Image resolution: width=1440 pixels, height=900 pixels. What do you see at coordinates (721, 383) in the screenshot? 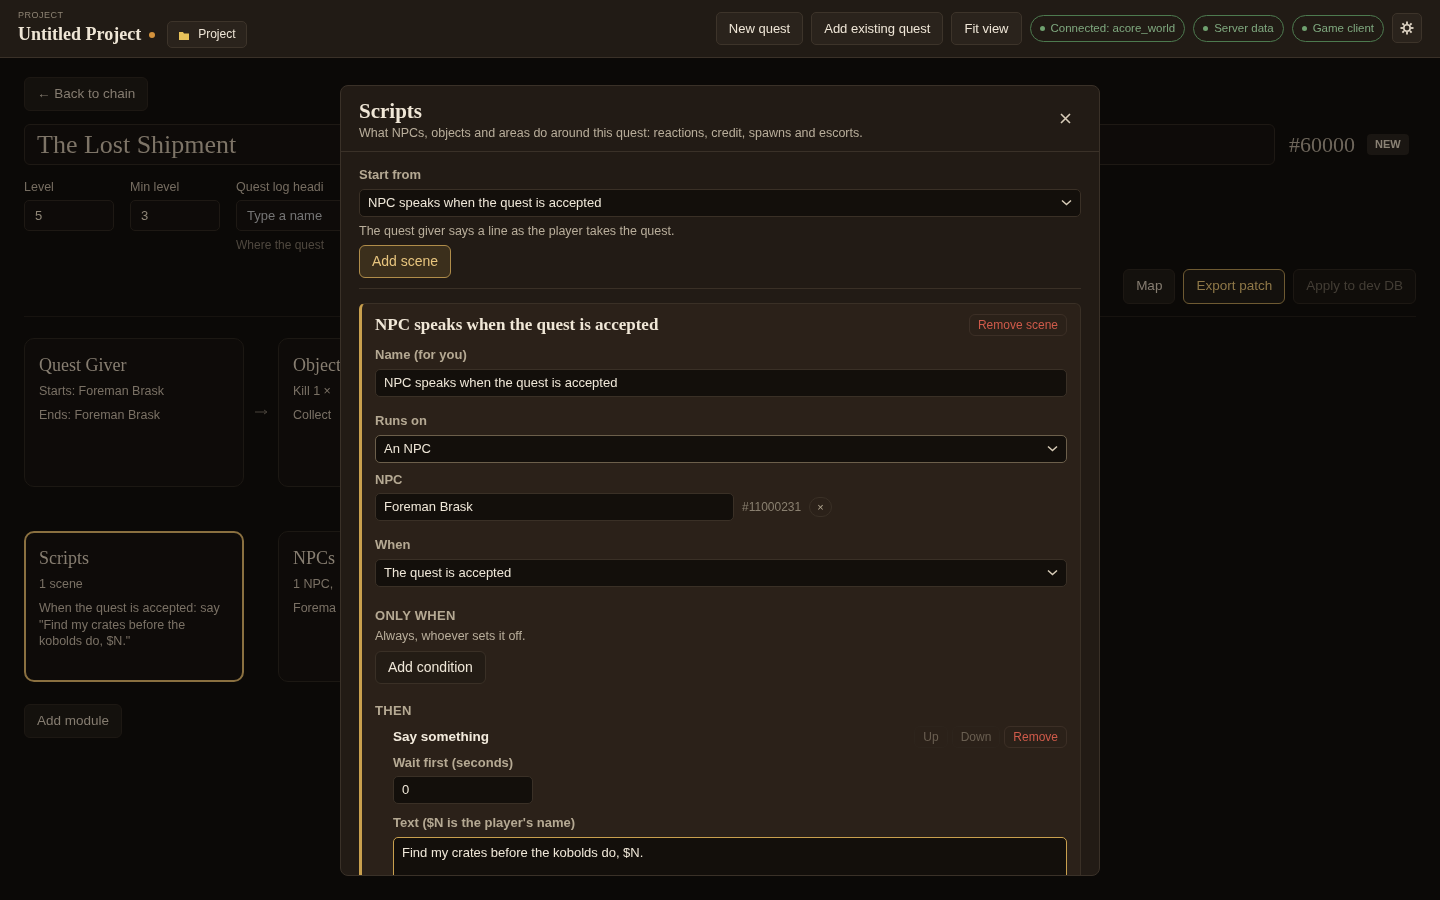
I see `text-field: NPC speaks when the quest is accepted` at bounding box center [721, 383].